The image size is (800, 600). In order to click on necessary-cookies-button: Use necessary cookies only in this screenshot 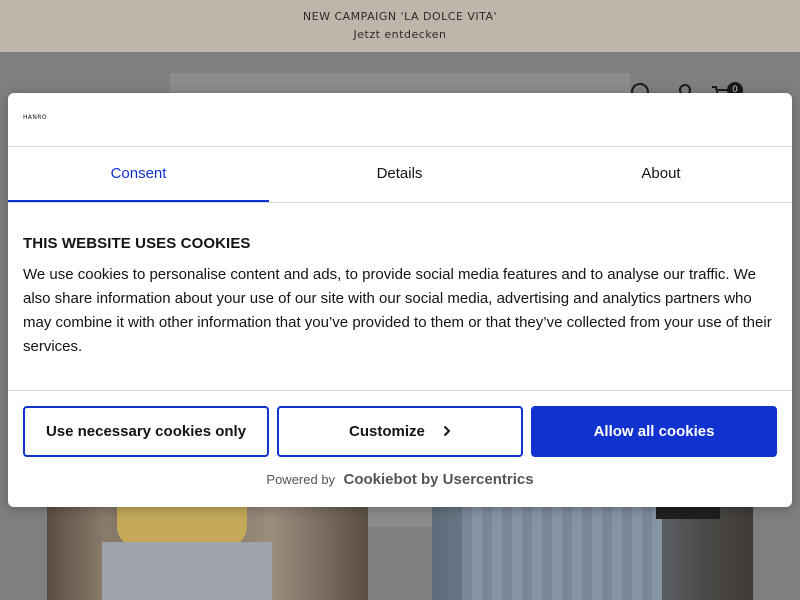, I will do `click(146, 431)`.